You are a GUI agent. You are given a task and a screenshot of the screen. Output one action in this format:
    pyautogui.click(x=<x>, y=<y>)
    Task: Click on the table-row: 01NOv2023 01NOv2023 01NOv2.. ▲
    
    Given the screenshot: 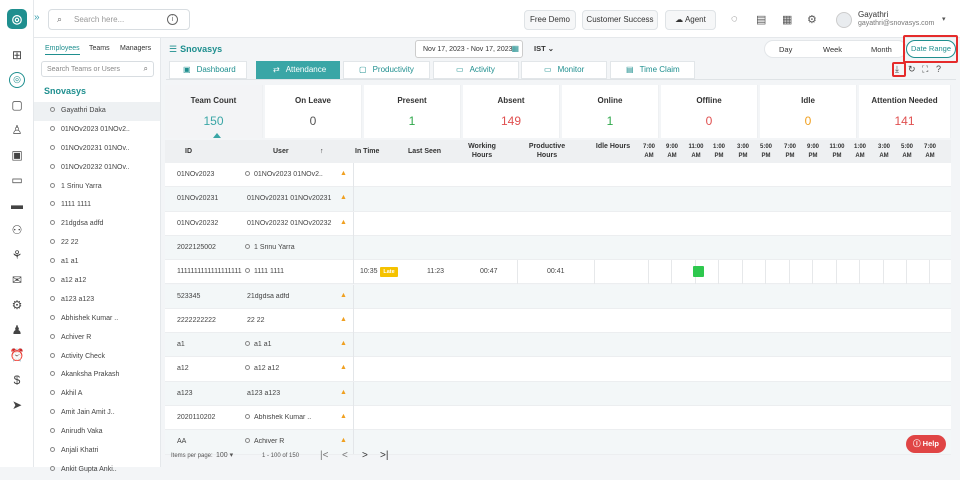 What is the action you would take?
    pyautogui.click(x=558, y=175)
    